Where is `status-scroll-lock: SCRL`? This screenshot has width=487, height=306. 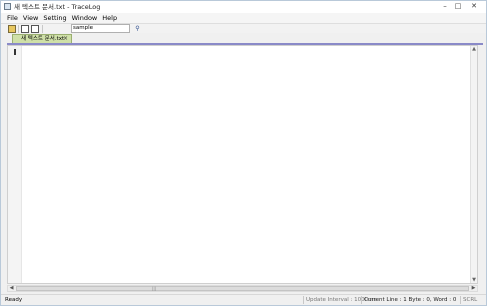 status-scroll-lock: SCRL is located at coordinates (468, 300).